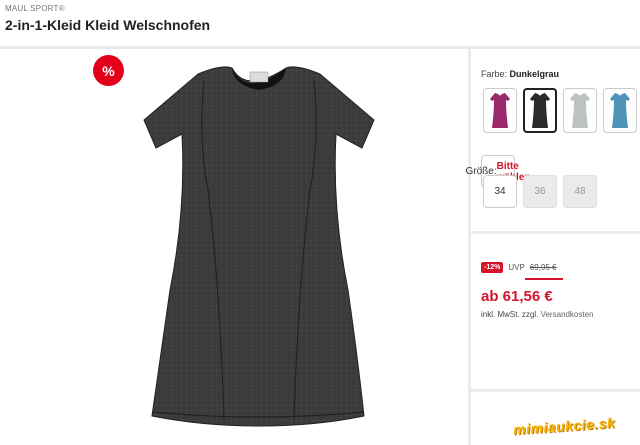  I want to click on color-label-row: Farbe: Dunkelgrau, so click(520, 74).